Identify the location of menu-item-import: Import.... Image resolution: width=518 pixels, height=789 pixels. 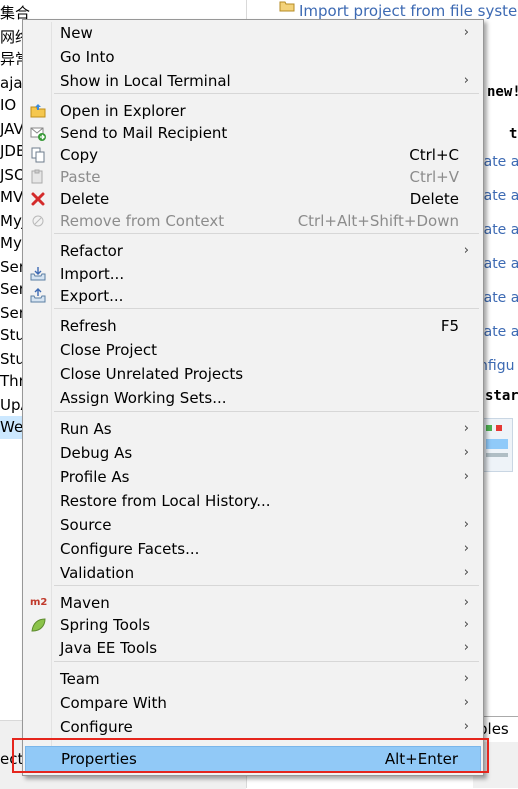
(253, 274).